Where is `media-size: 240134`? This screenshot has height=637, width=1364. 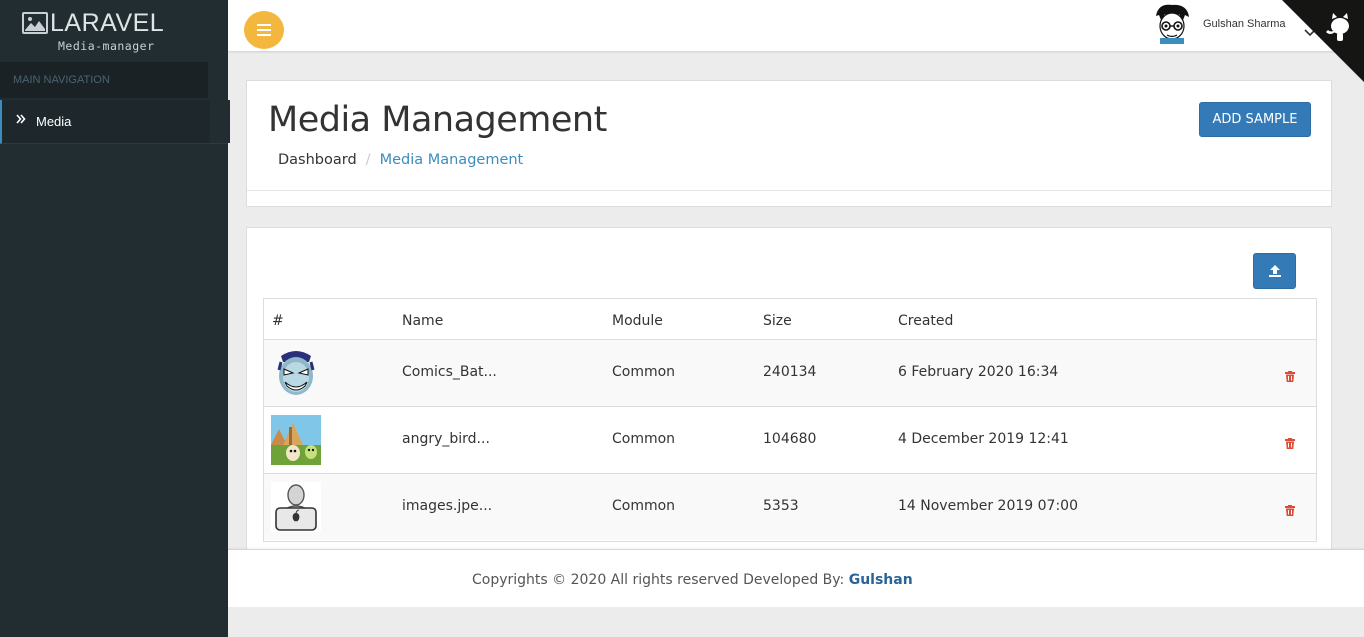 media-size: 240134 is located at coordinates (790, 372).